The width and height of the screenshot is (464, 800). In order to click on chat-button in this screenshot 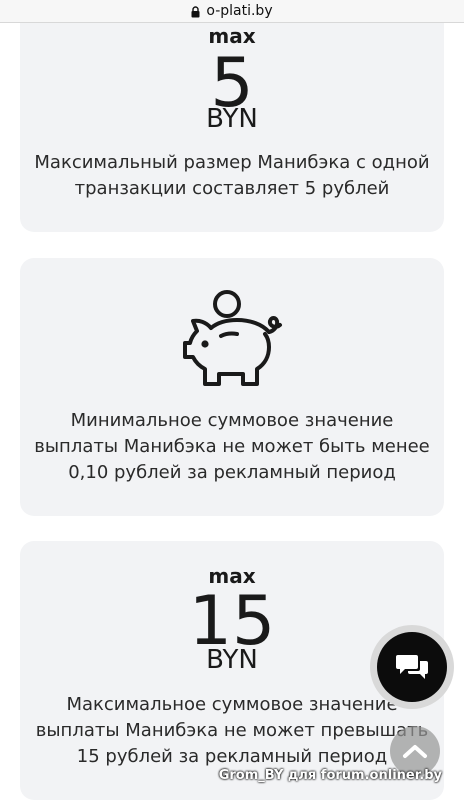, I will do `click(412, 667)`.